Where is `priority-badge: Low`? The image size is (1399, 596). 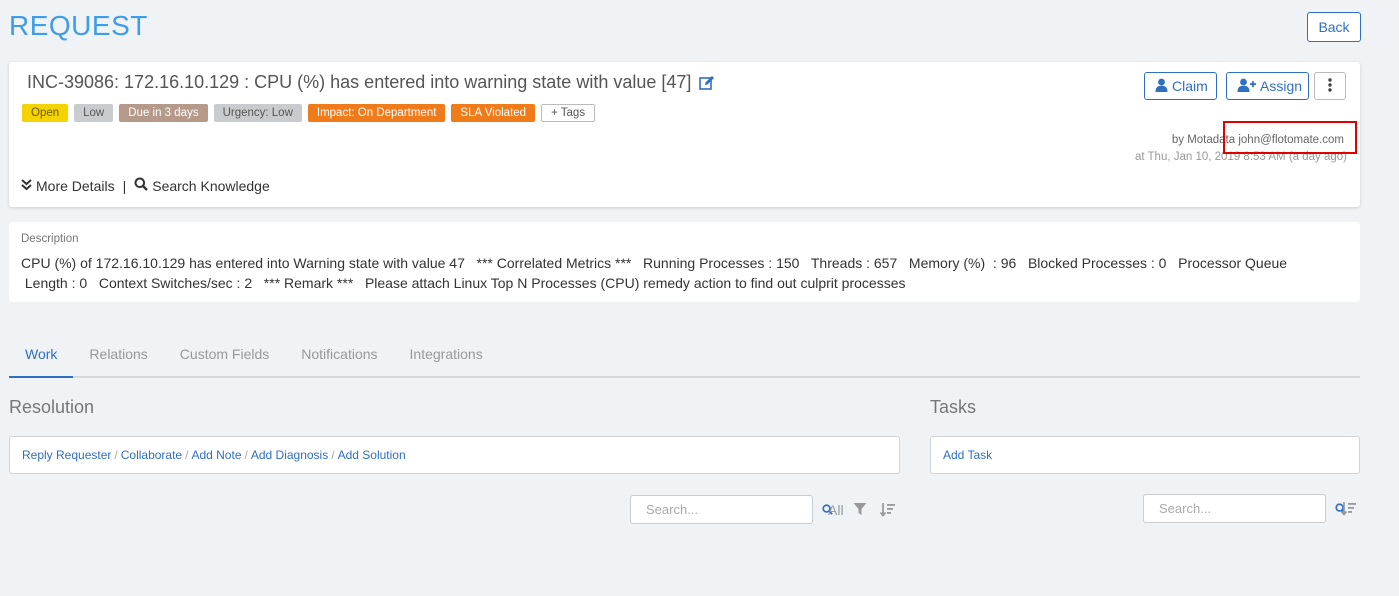
priority-badge: Low is located at coordinates (94, 113).